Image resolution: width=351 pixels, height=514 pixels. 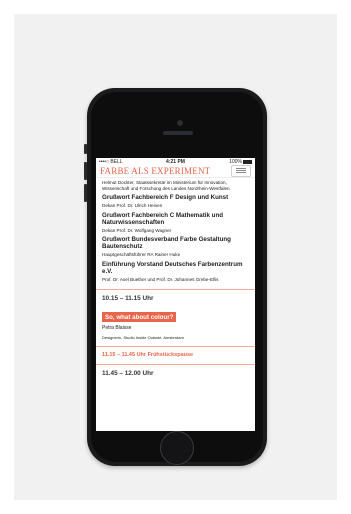 I want to click on earpiece-speaker, so click(x=178, y=133).